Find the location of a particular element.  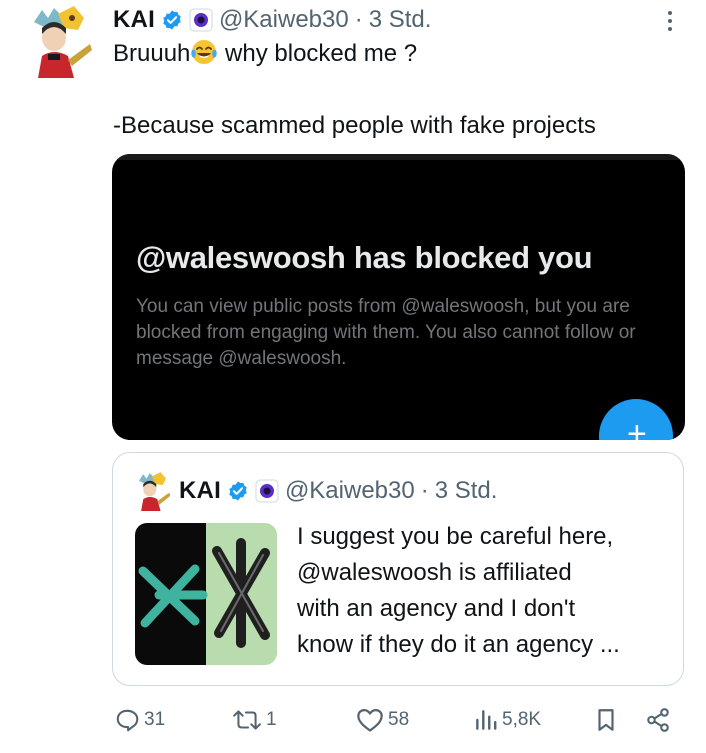

views-button: 5,8K is located at coordinates (507, 720).